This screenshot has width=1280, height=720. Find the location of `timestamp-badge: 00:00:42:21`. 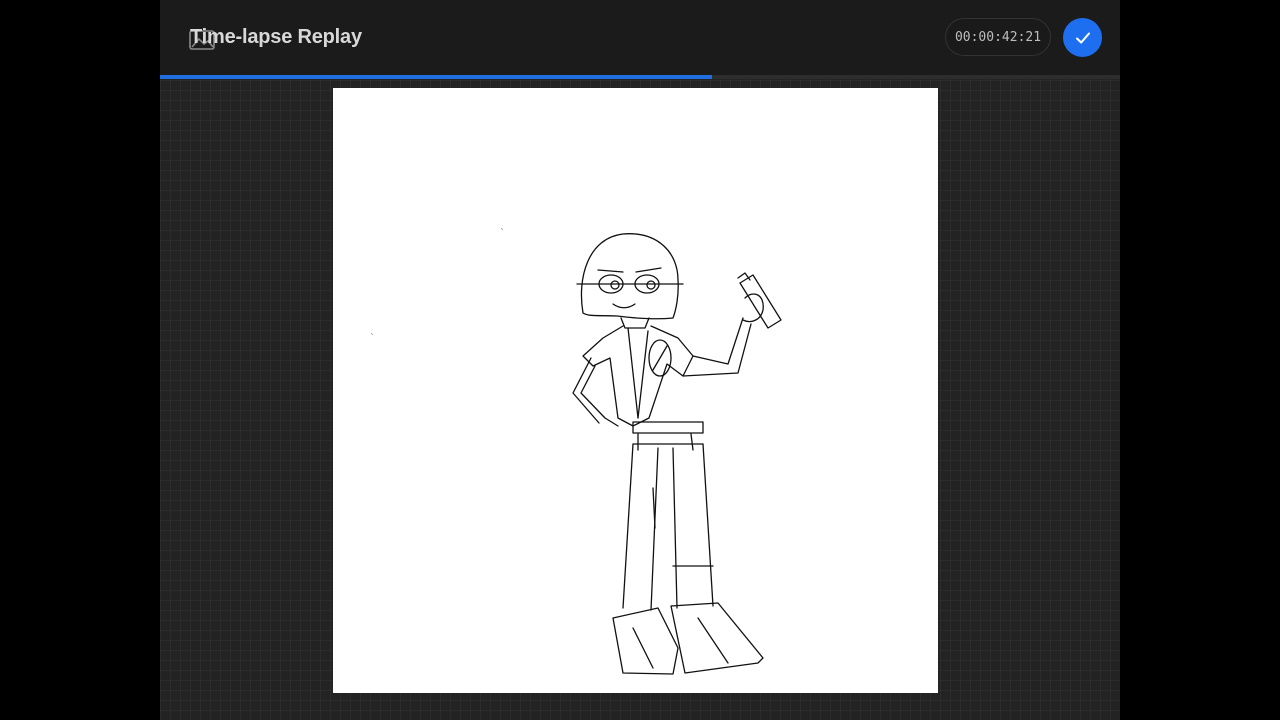

timestamp-badge: 00:00:42:21 is located at coordinates (998, 37).